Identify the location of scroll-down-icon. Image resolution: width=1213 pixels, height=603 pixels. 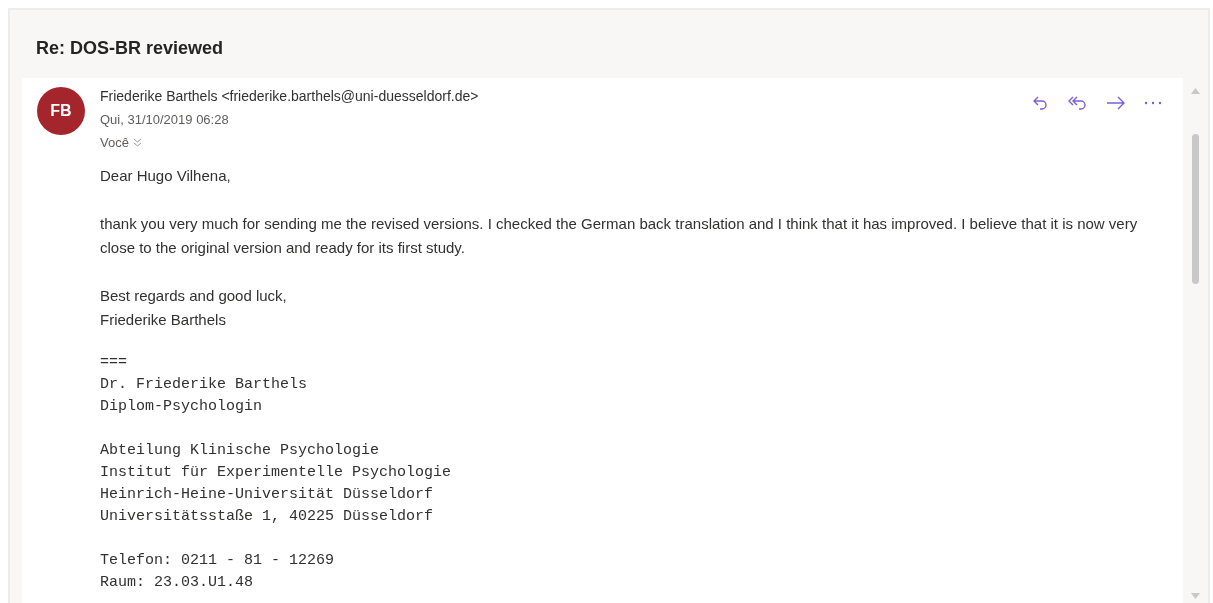
(1195, 596).